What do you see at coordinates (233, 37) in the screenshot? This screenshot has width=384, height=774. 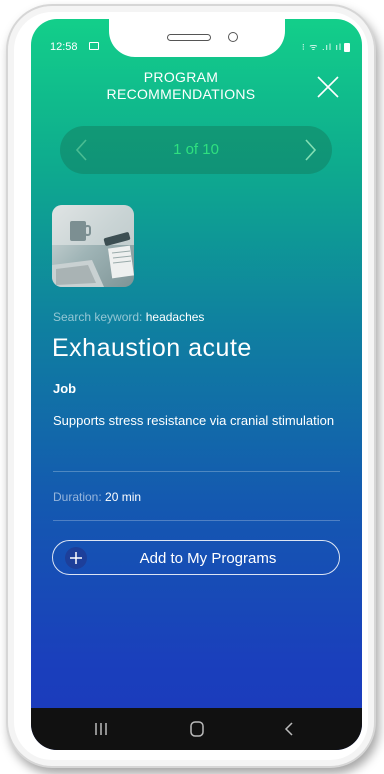 I see `front-camera` at bounding box center [233, 37].